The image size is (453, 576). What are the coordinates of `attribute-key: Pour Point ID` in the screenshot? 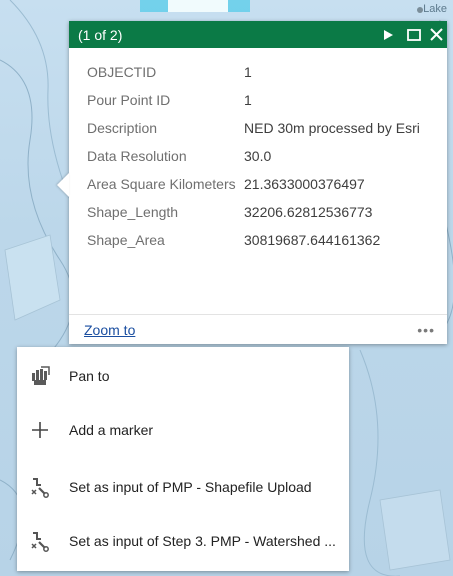 It's located at (129, 100).